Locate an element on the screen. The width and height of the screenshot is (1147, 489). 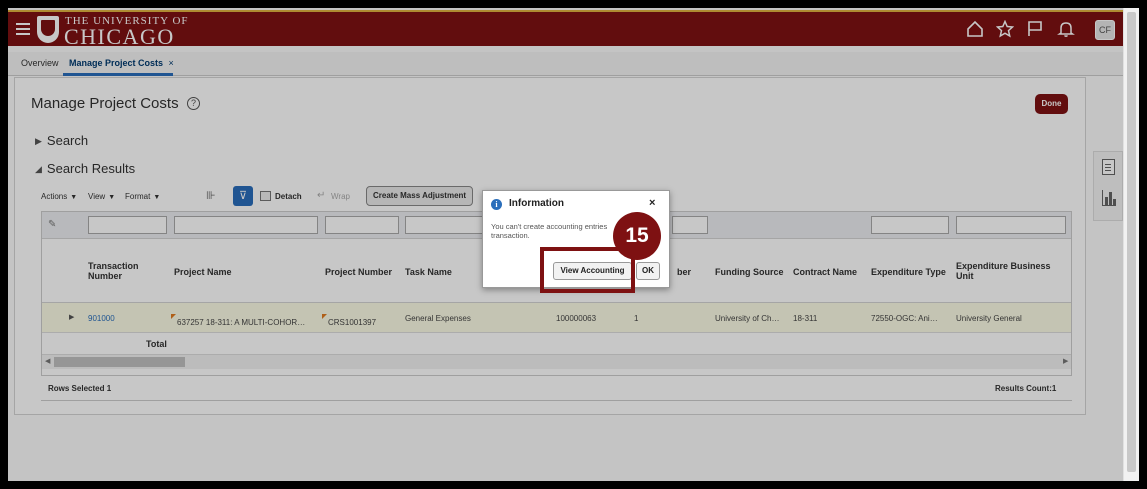
ok-button: OK is located at coordinates (648, 271).